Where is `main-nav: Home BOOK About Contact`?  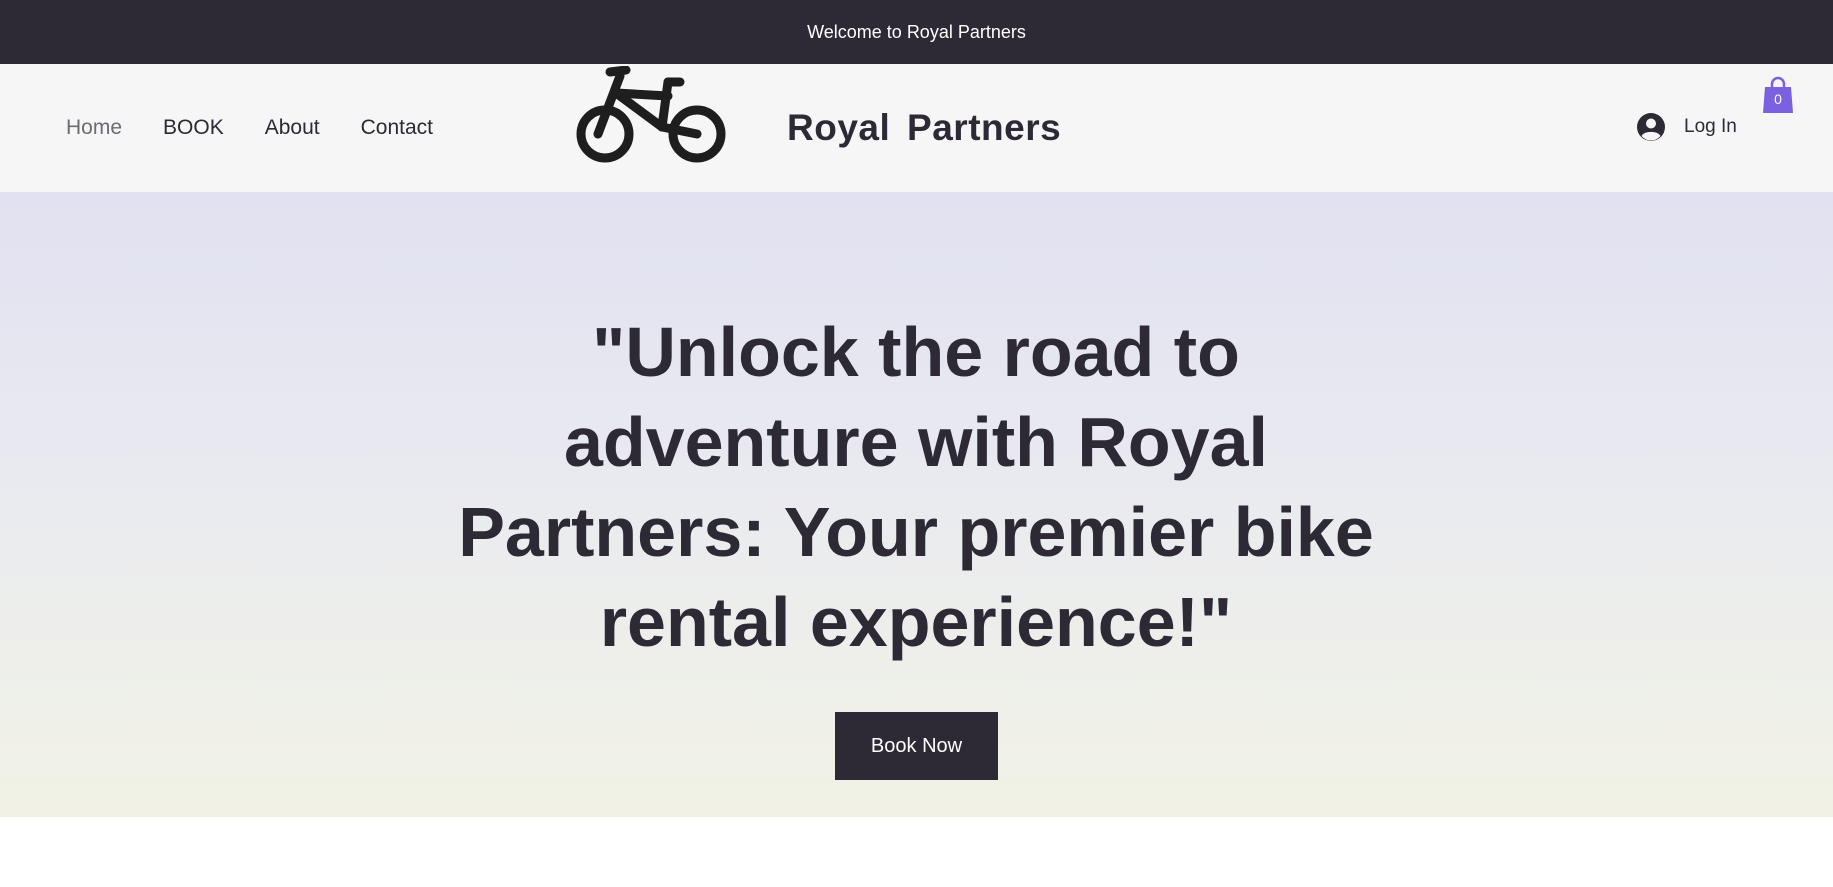
main-nav: Home BOOK About Contact is located at coordinates (270, 128).